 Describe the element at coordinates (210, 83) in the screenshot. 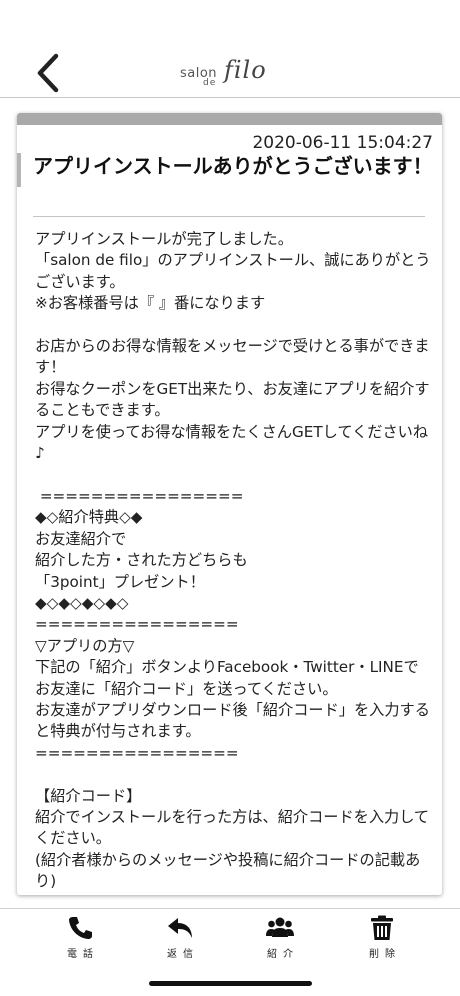

I see `logo-word-de: de` at that location.